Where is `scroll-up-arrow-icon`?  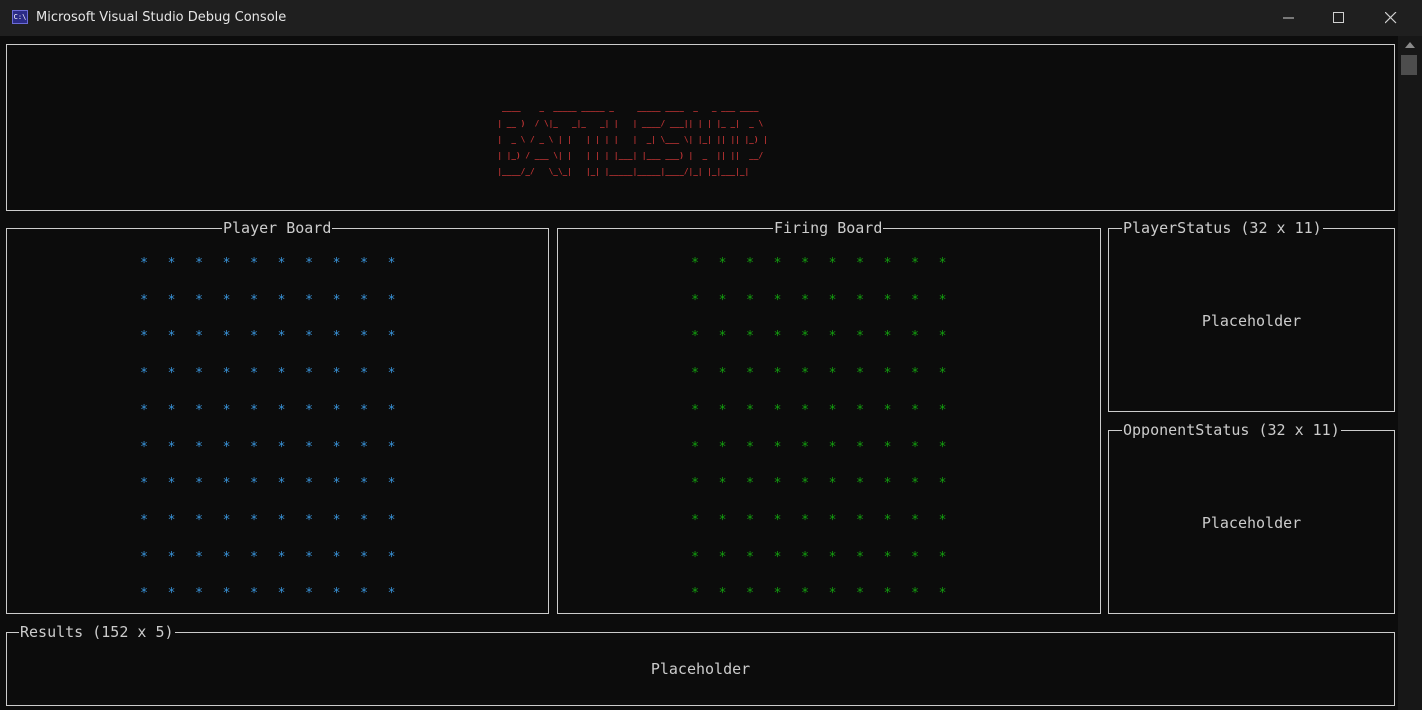
scroll-up-arrow-icon is located at coordinates (1410, 45).